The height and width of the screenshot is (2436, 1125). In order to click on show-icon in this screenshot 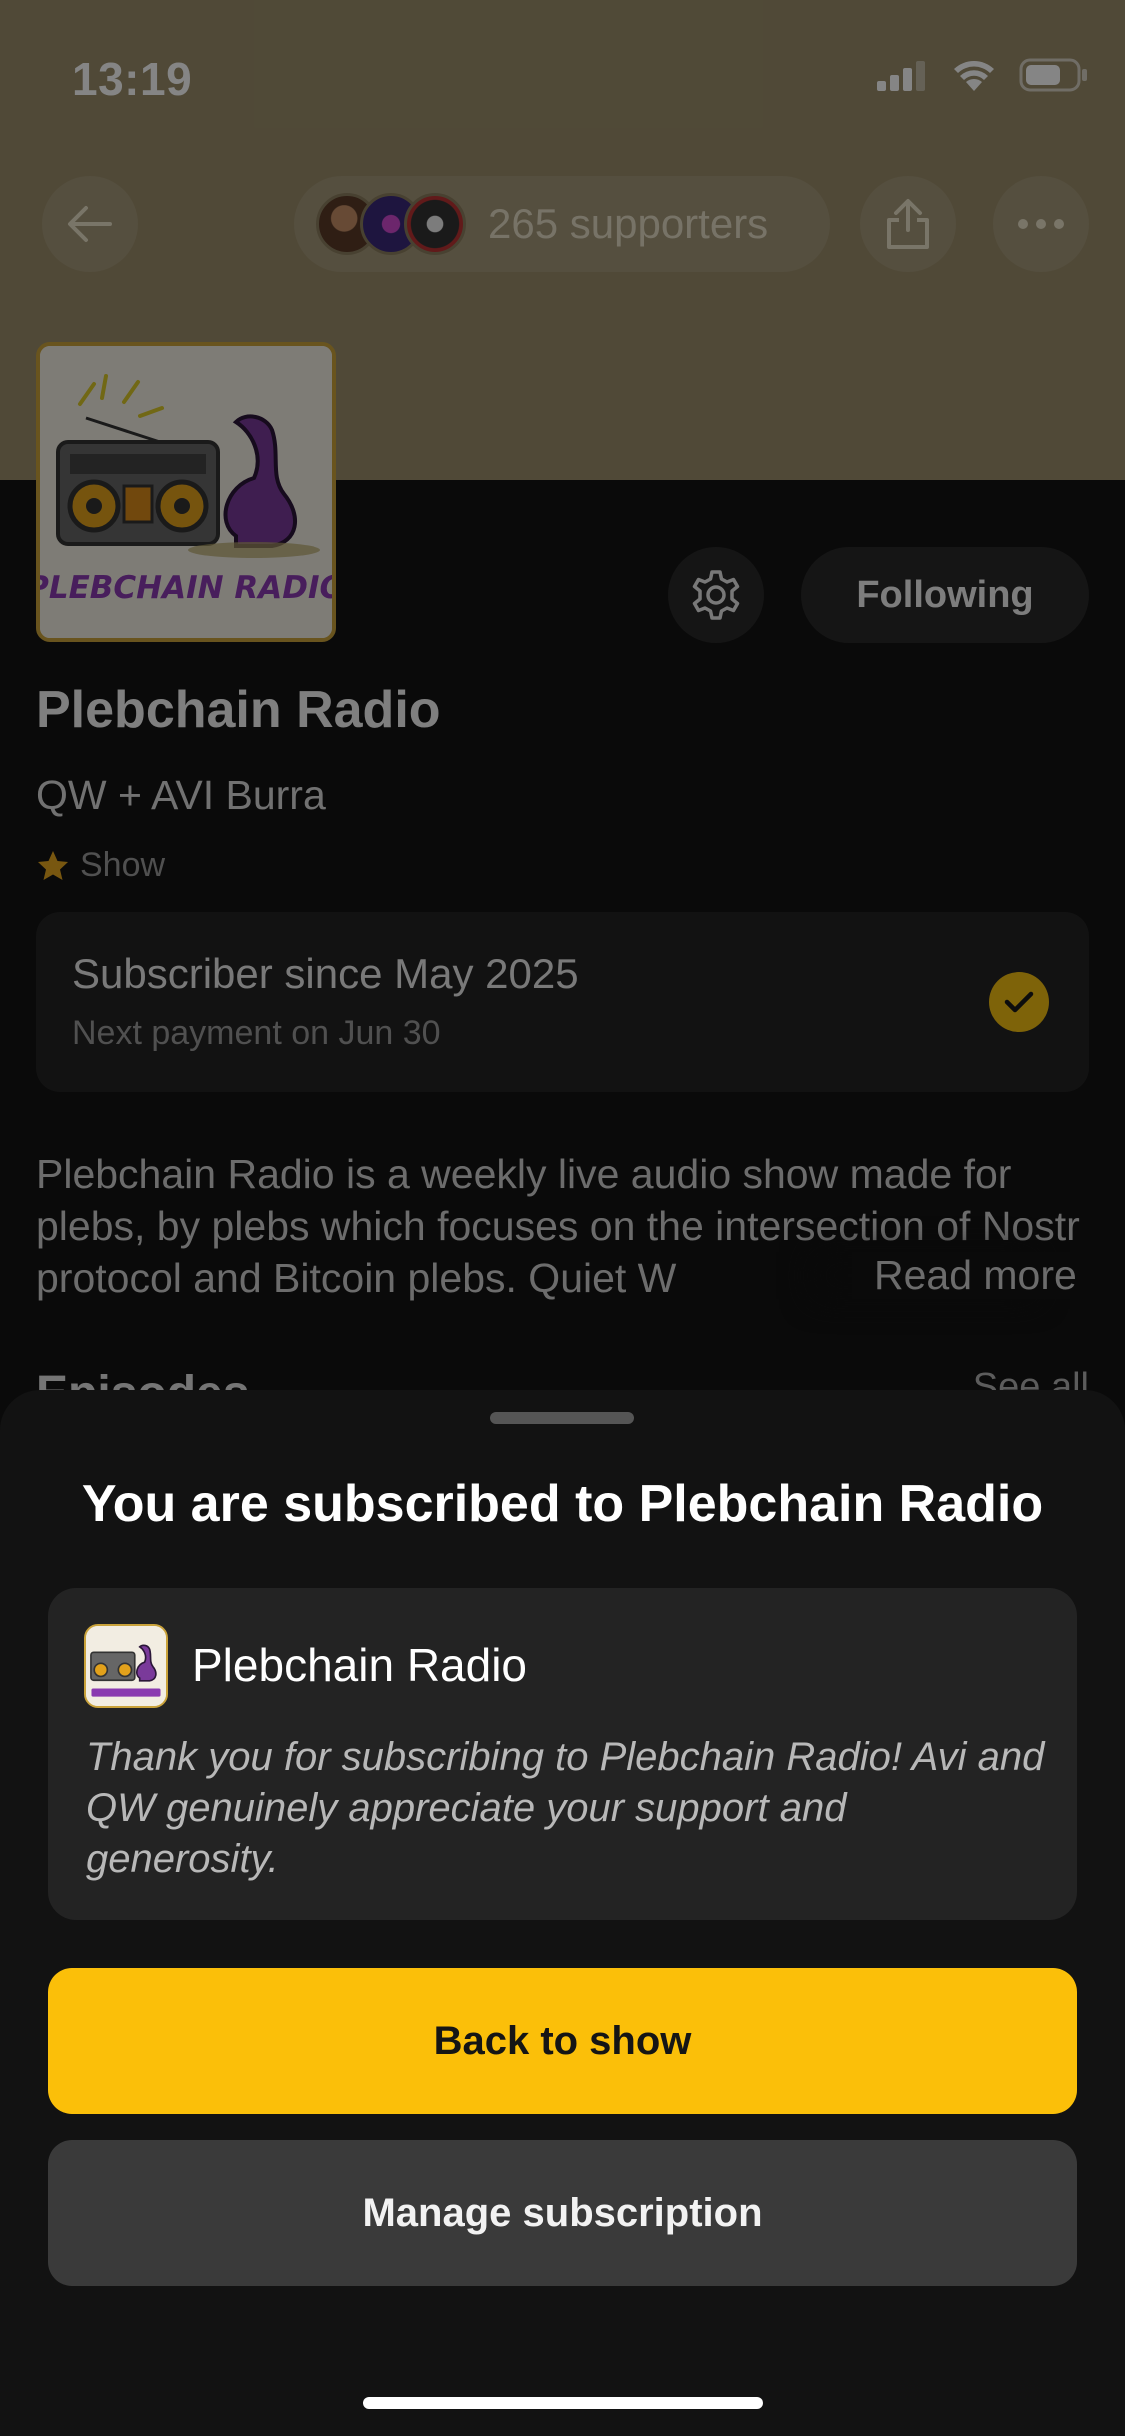, I will do `click(126, 1666)`.